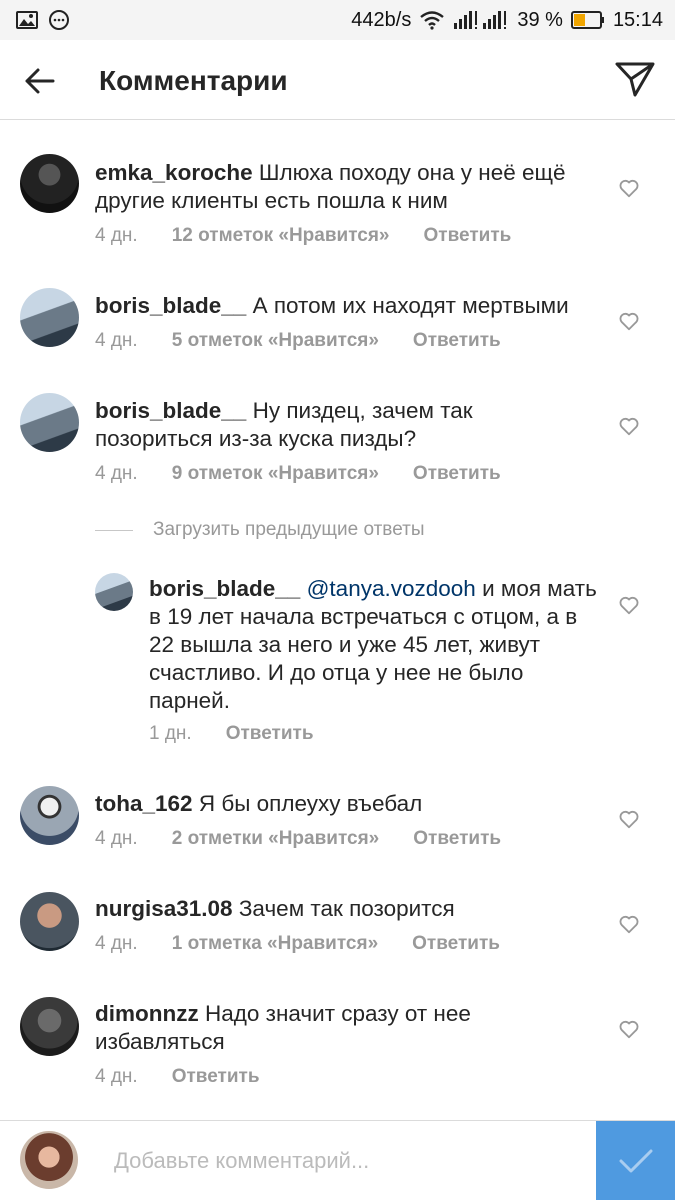 This screenshot has width=675, height=1200. What do you see at coordinates (281, 236) in the screenshot?
I see `comment-likes: 12 отметок «Нравится»` at bounding box center [281, 236].